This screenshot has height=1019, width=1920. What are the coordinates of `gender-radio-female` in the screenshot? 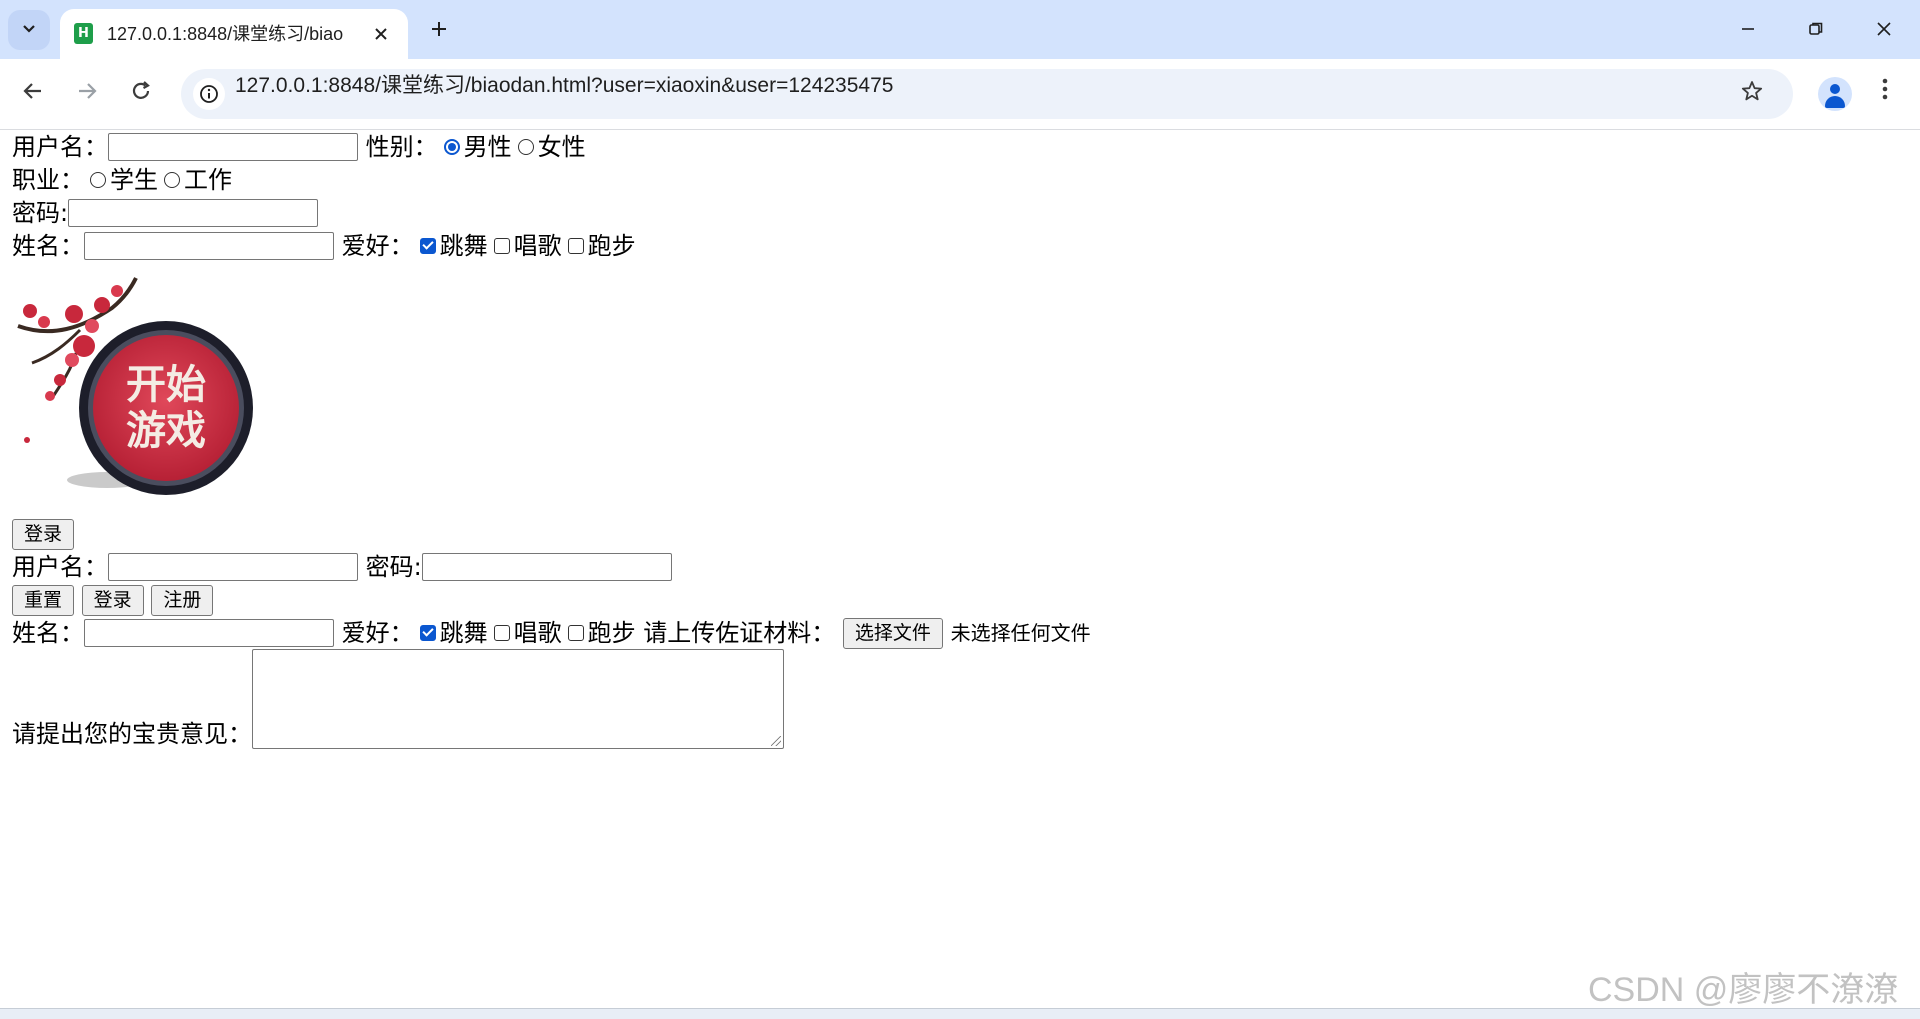 It's located at (525, 147).